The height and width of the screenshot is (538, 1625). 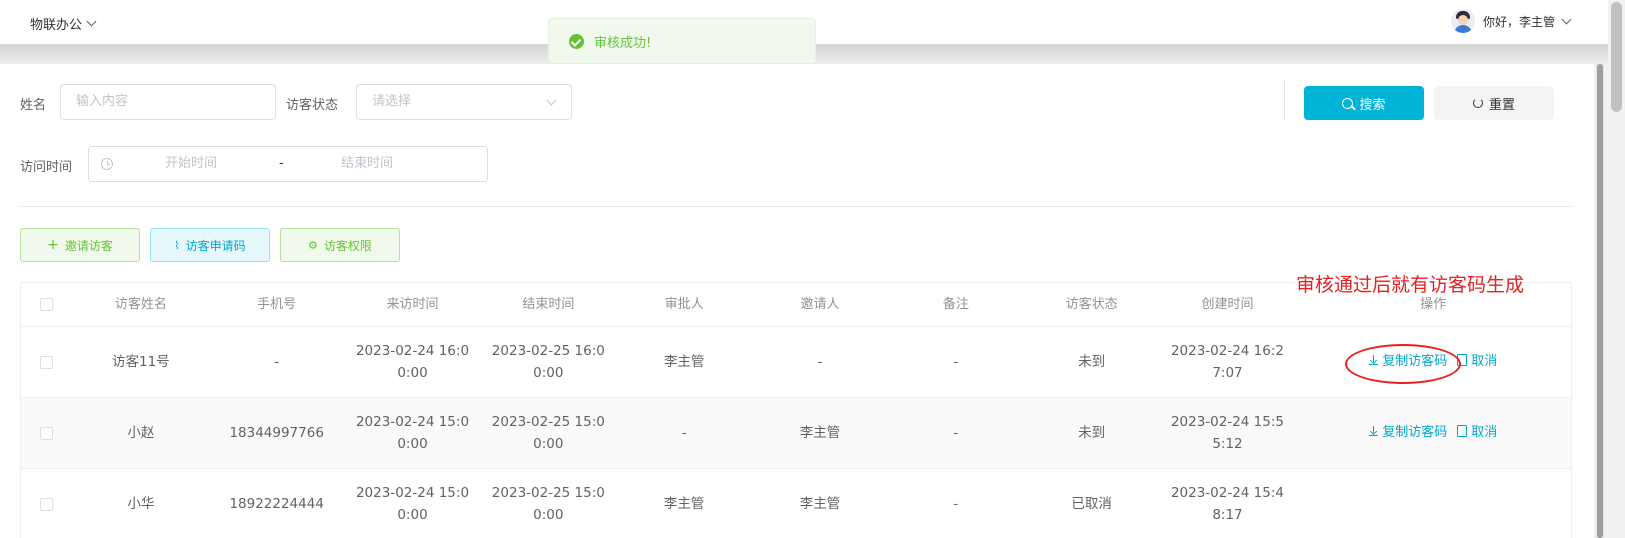 I want to click on reset-button: 重置, so click(x=1494, y=103).